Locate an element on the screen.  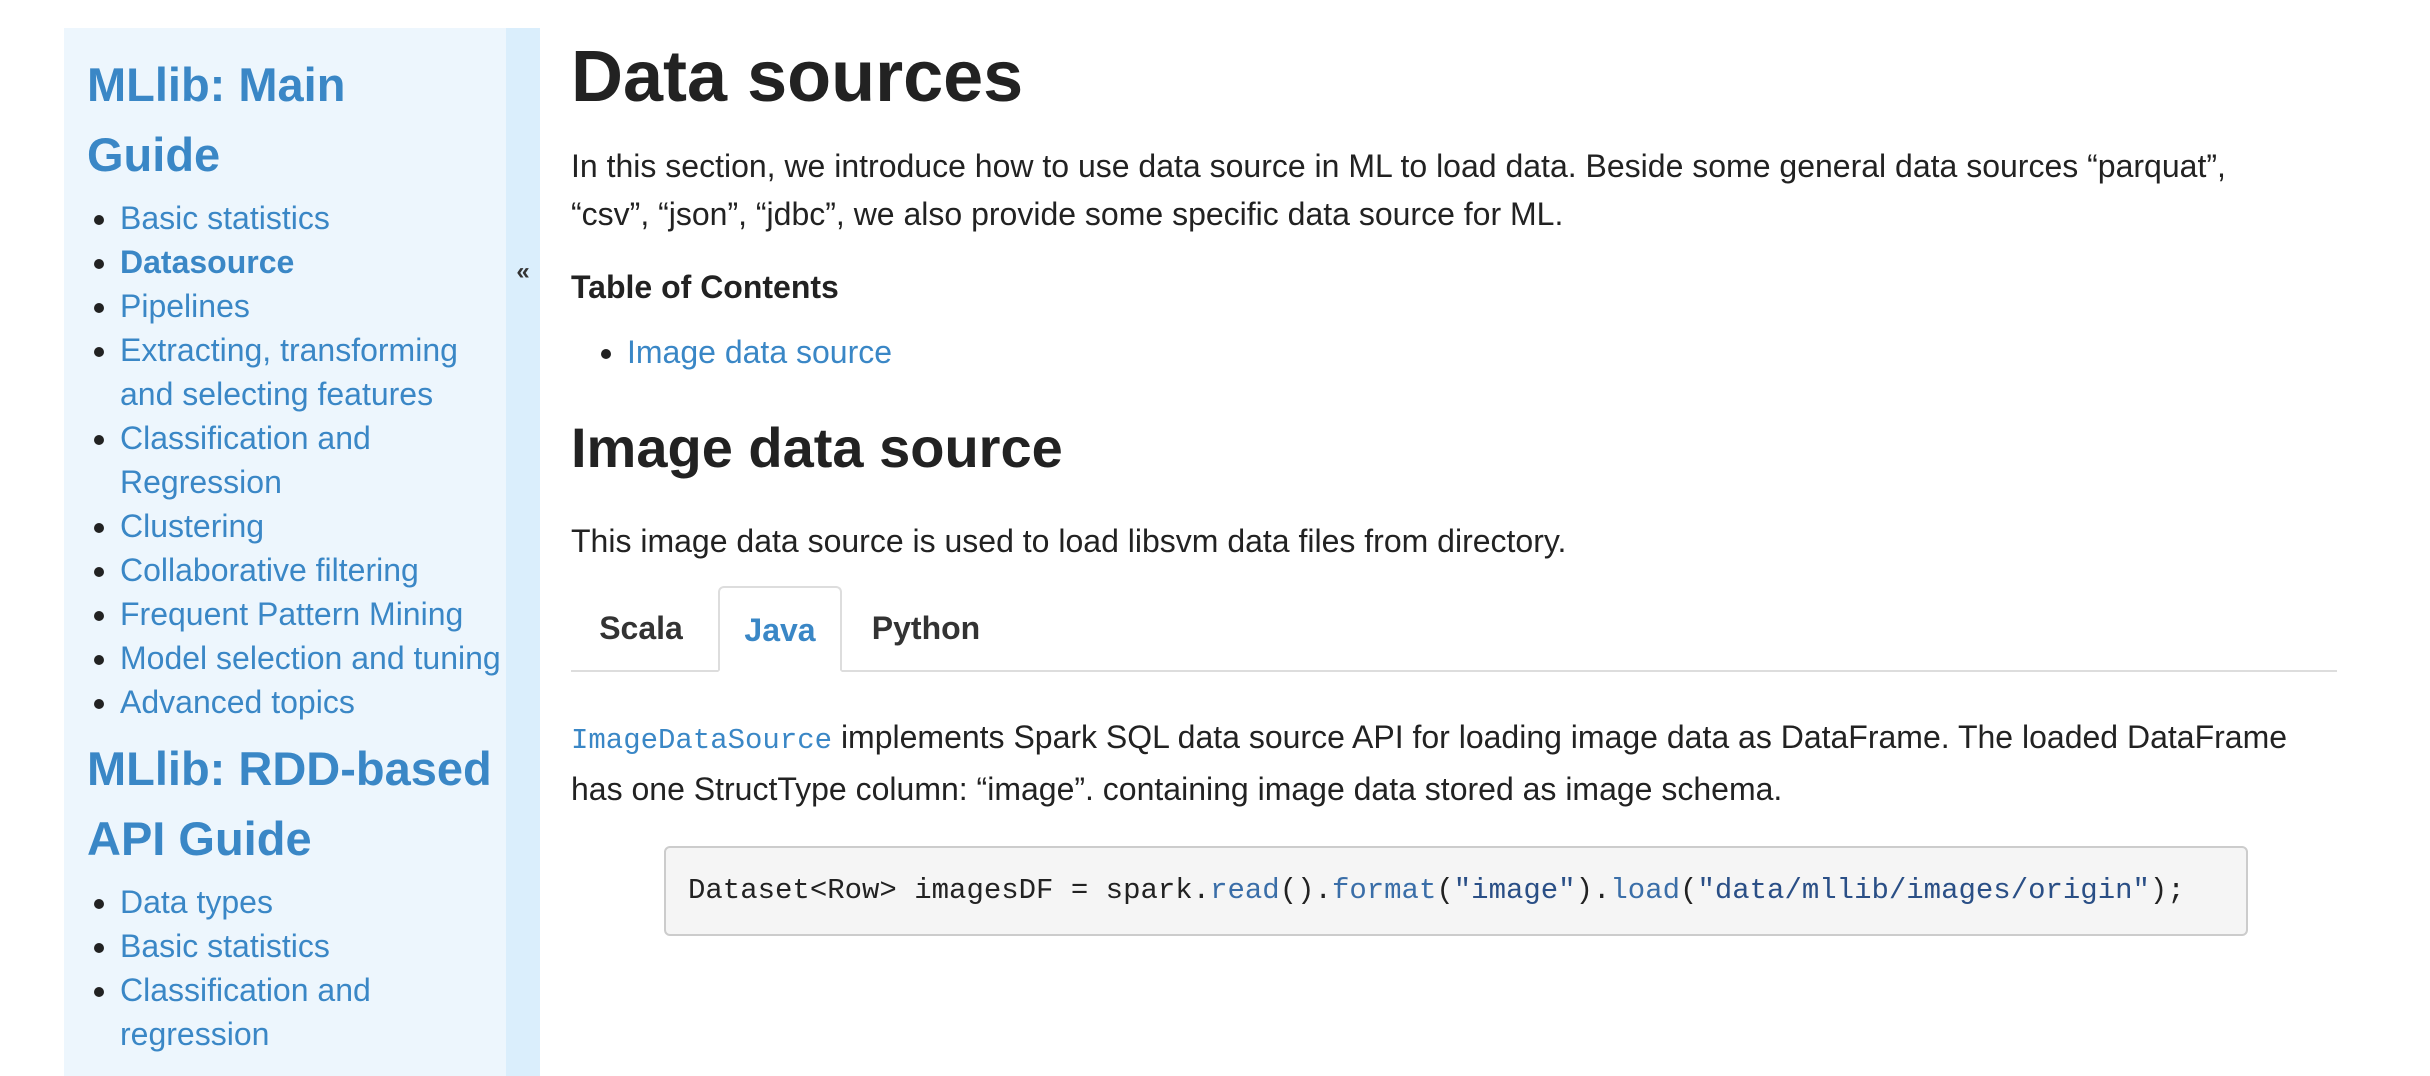
code-text: Dataset<Row> imagesDF = spark. is located at coordinates (949, 890).